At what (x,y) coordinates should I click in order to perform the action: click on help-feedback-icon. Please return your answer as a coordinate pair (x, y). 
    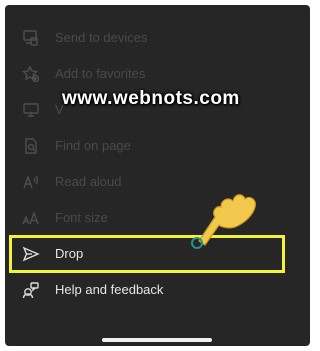
    Looking at the image, I should click on (31, 290).